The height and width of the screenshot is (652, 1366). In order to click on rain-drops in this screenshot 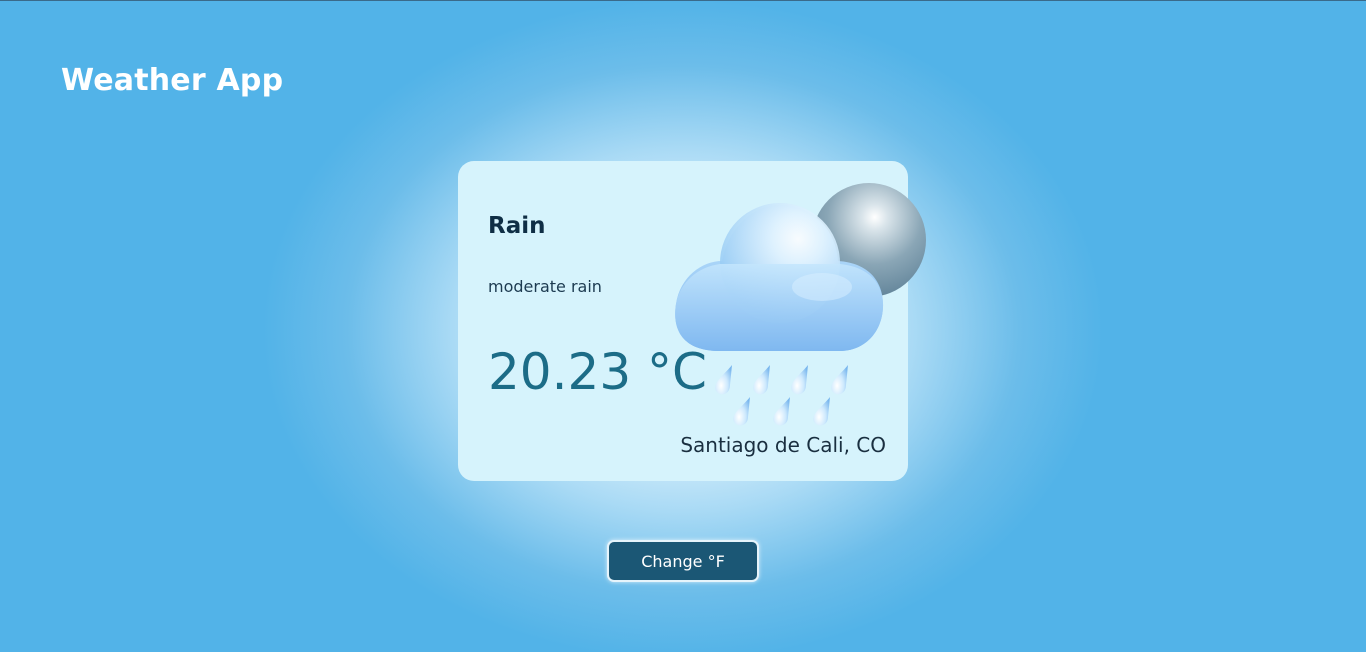, I will do `click(781, 395)`.